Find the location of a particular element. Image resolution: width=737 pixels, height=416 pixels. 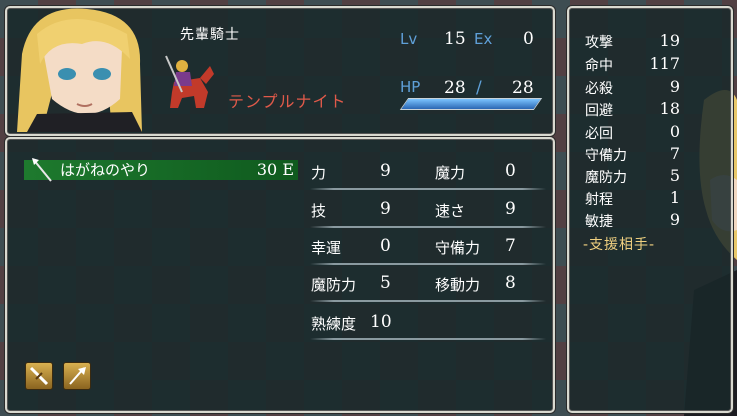

side-value-crit-avo: 0 is located at coordinates (674, 131).